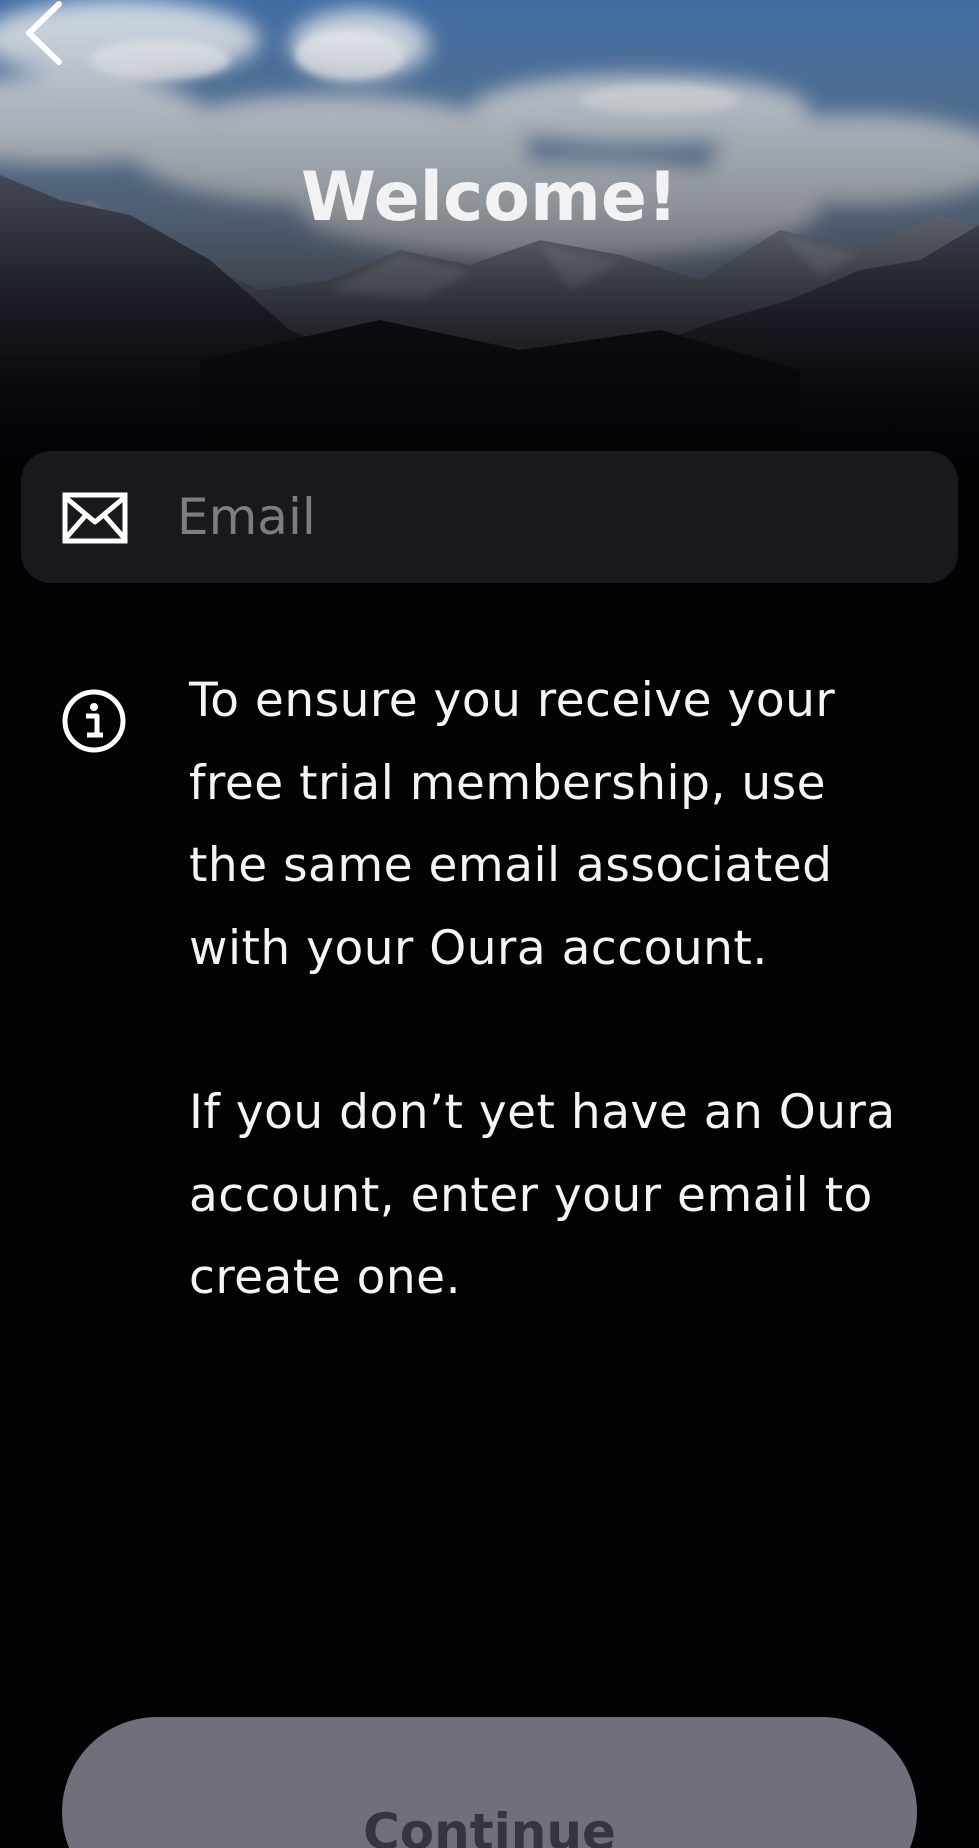  What do you see at coordinates (489, 197) in the screenshot?
I see `page-title: Welcome!` at bounding box center [489, 197].